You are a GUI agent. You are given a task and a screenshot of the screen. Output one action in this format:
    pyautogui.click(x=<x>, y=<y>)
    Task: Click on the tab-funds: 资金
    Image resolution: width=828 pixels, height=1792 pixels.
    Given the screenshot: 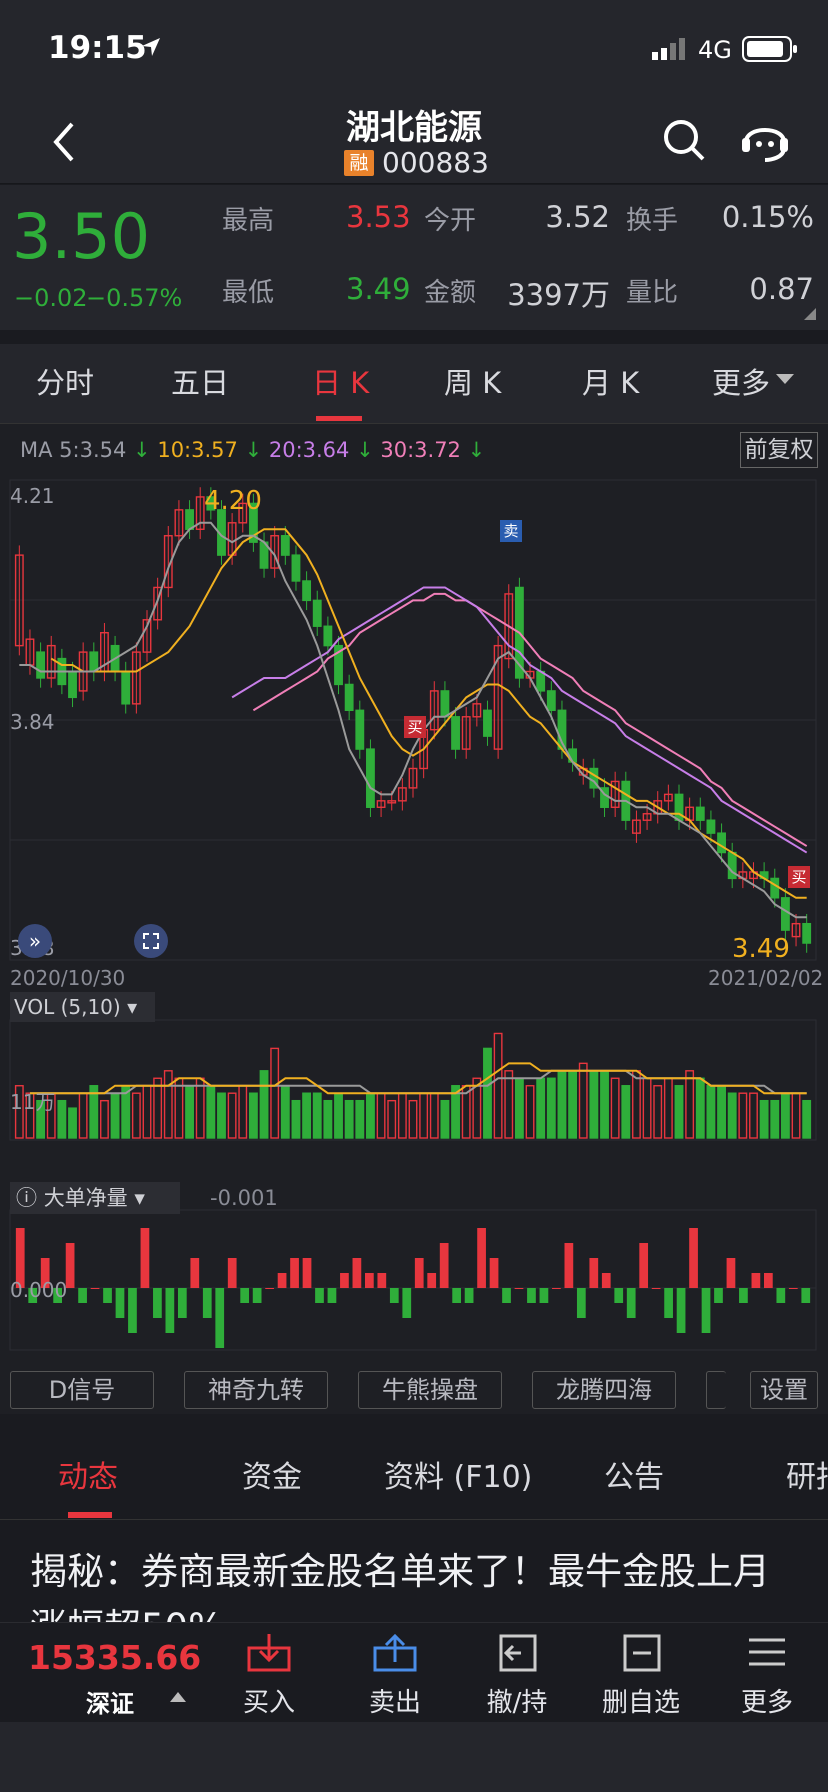 What is the action you would take?
    pyautogui.click(x=272, y=1474)
    